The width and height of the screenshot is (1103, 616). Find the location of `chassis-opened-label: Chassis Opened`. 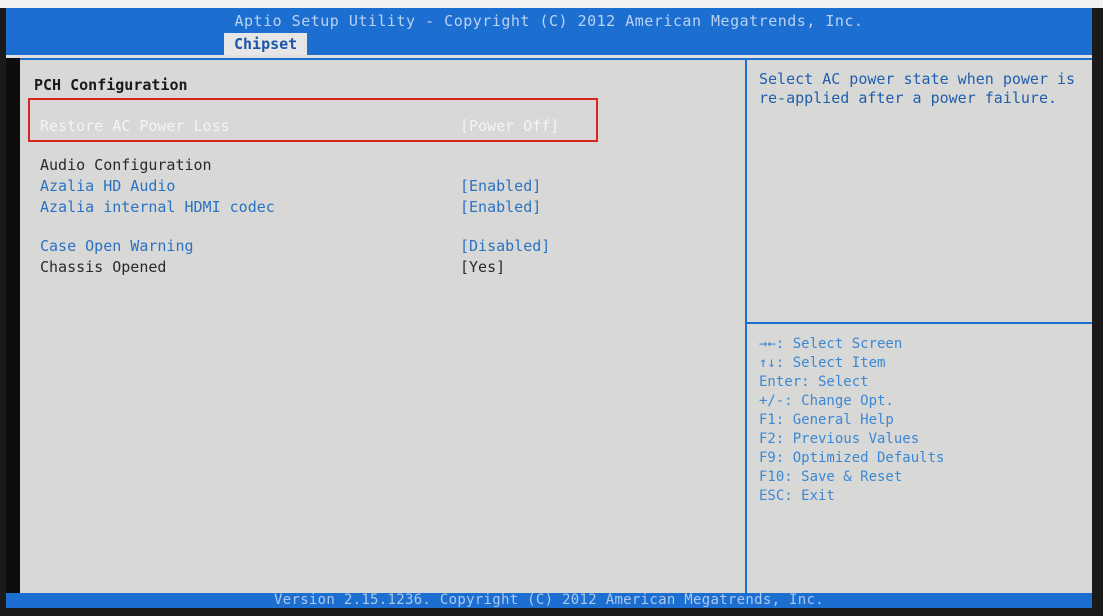

chassis-opened-label: Chassis Opened is located at coordinates (103, 267).